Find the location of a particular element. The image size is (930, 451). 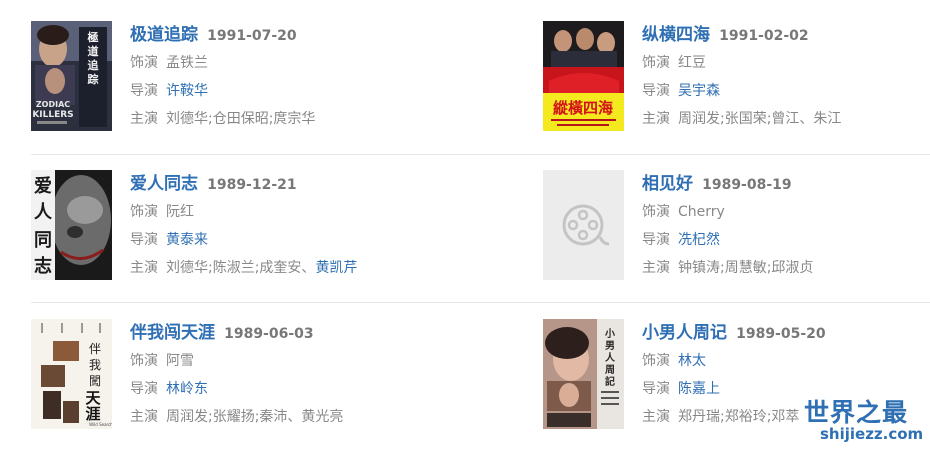

movie-title-link: 极道追踪 is located at coordinates (164, 35).